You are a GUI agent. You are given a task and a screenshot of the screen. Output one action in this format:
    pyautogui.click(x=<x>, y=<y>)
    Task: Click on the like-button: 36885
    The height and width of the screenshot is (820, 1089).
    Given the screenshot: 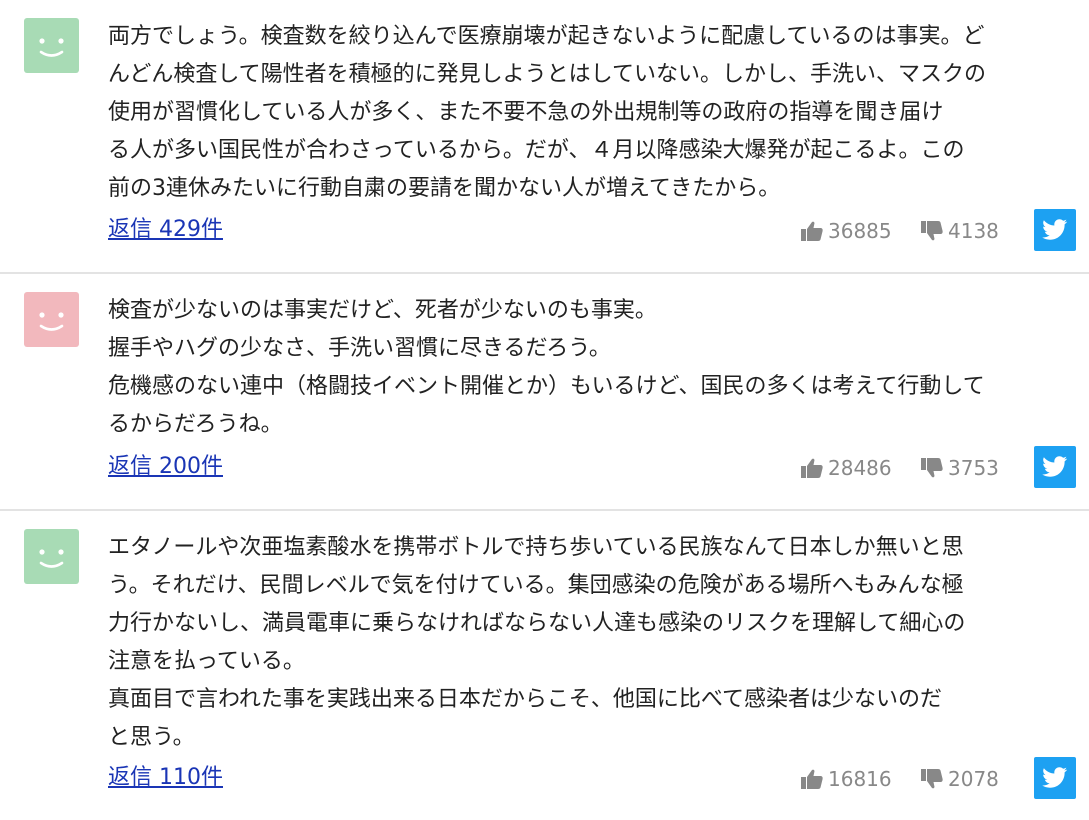 What is the action you would take?
    pyautogui.click(x=846, y=231)
    